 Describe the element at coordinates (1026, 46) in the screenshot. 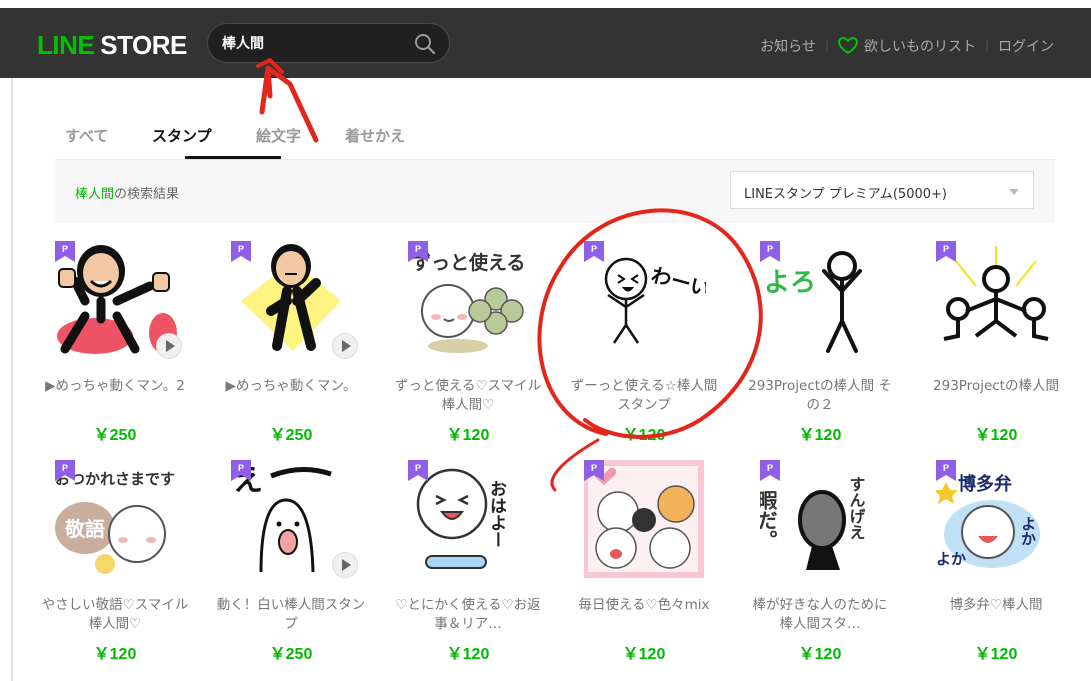

I see `login-link: ログイン` at that location.